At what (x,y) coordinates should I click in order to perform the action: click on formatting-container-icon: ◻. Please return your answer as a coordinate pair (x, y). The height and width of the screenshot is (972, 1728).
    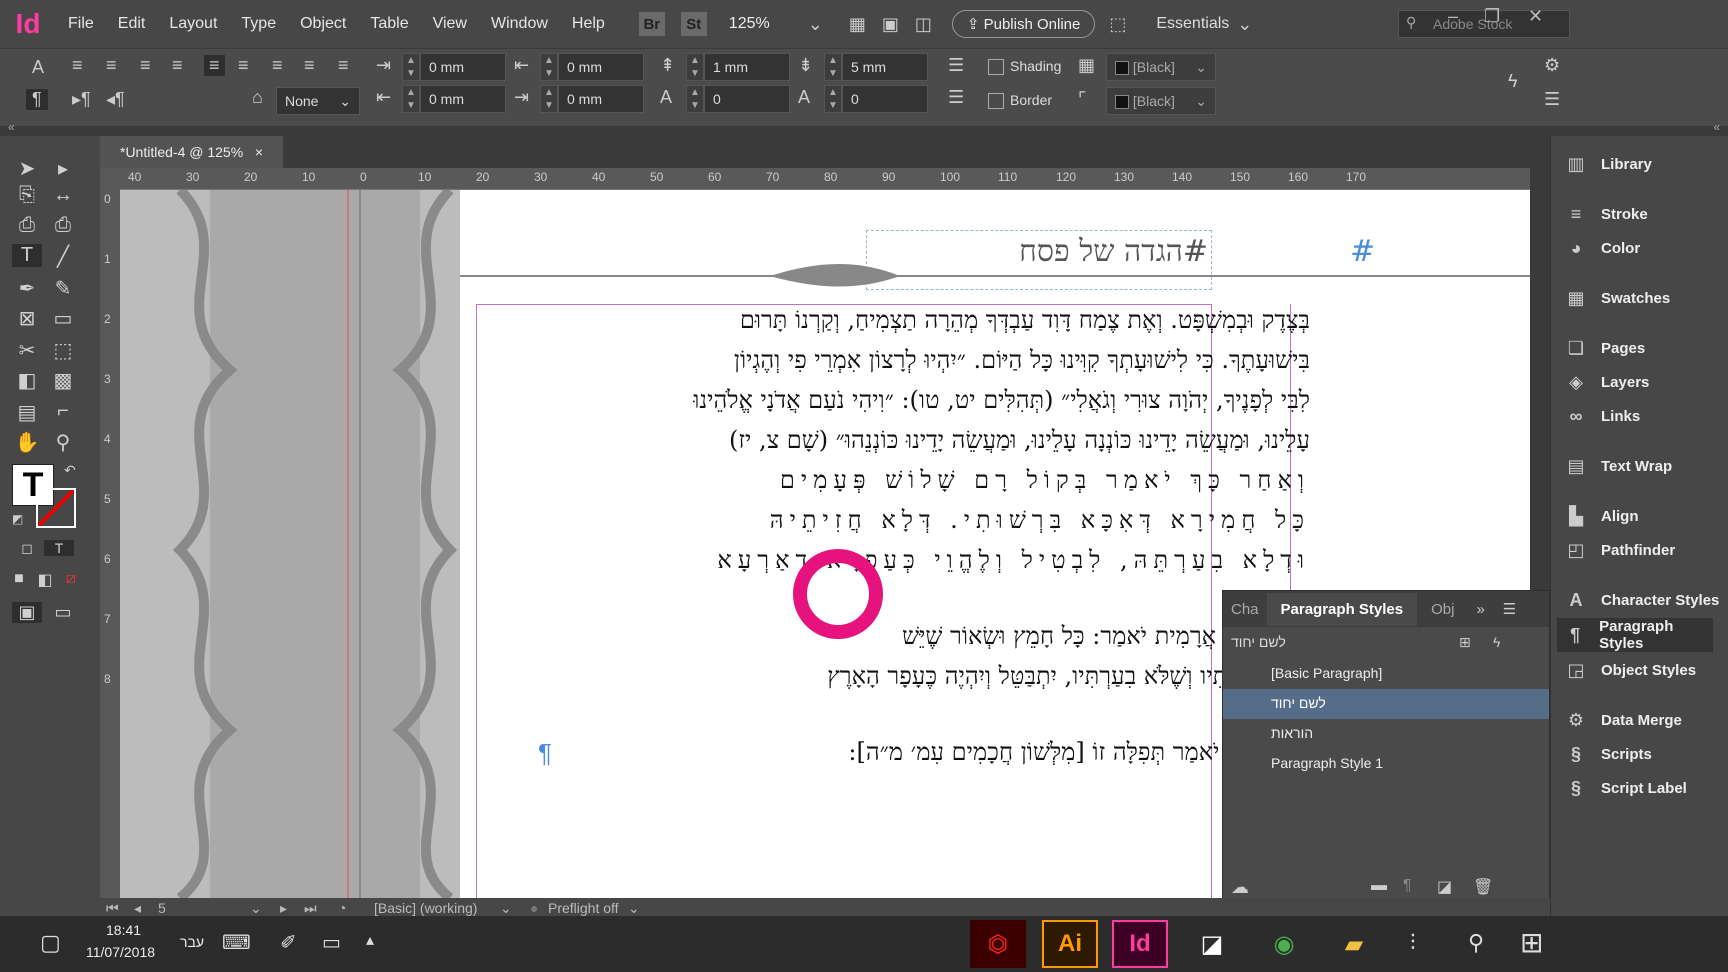
    Looking at the image, I should click on (27, 548).